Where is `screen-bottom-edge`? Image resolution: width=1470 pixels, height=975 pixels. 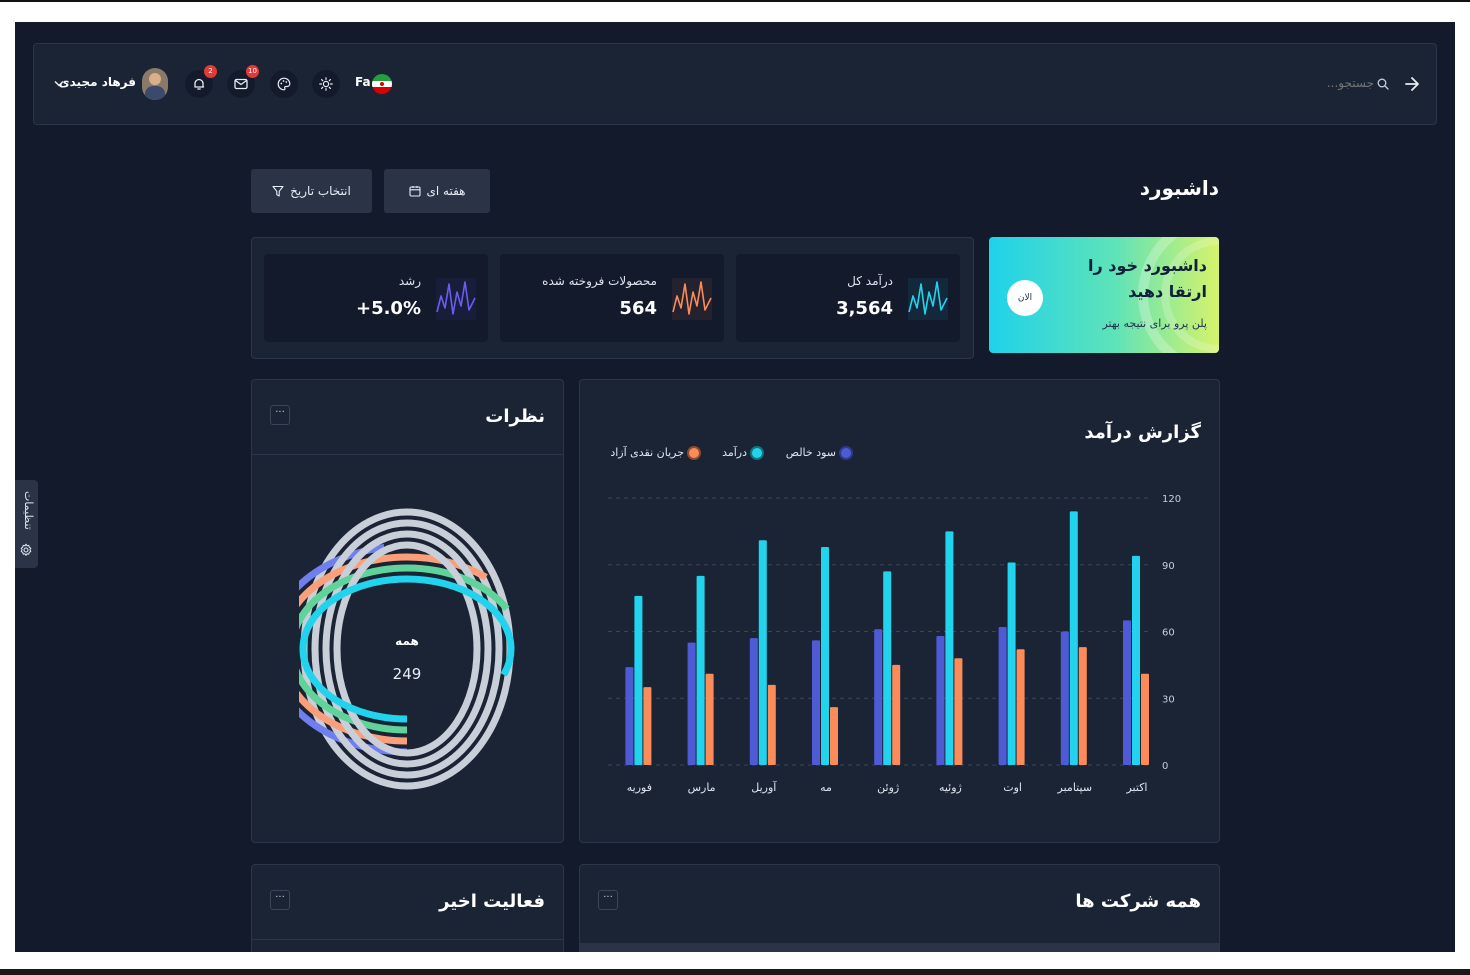
screen-bottom-edge is located at coordinates (735, 972).